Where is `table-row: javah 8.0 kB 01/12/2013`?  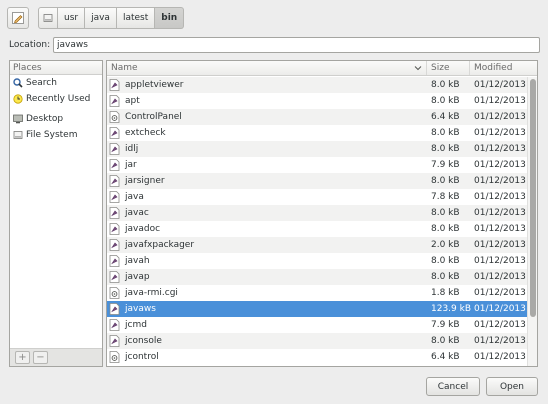 table-row: javah 8.0 kB 01/12/2013 is located at coordinates (317, 261).